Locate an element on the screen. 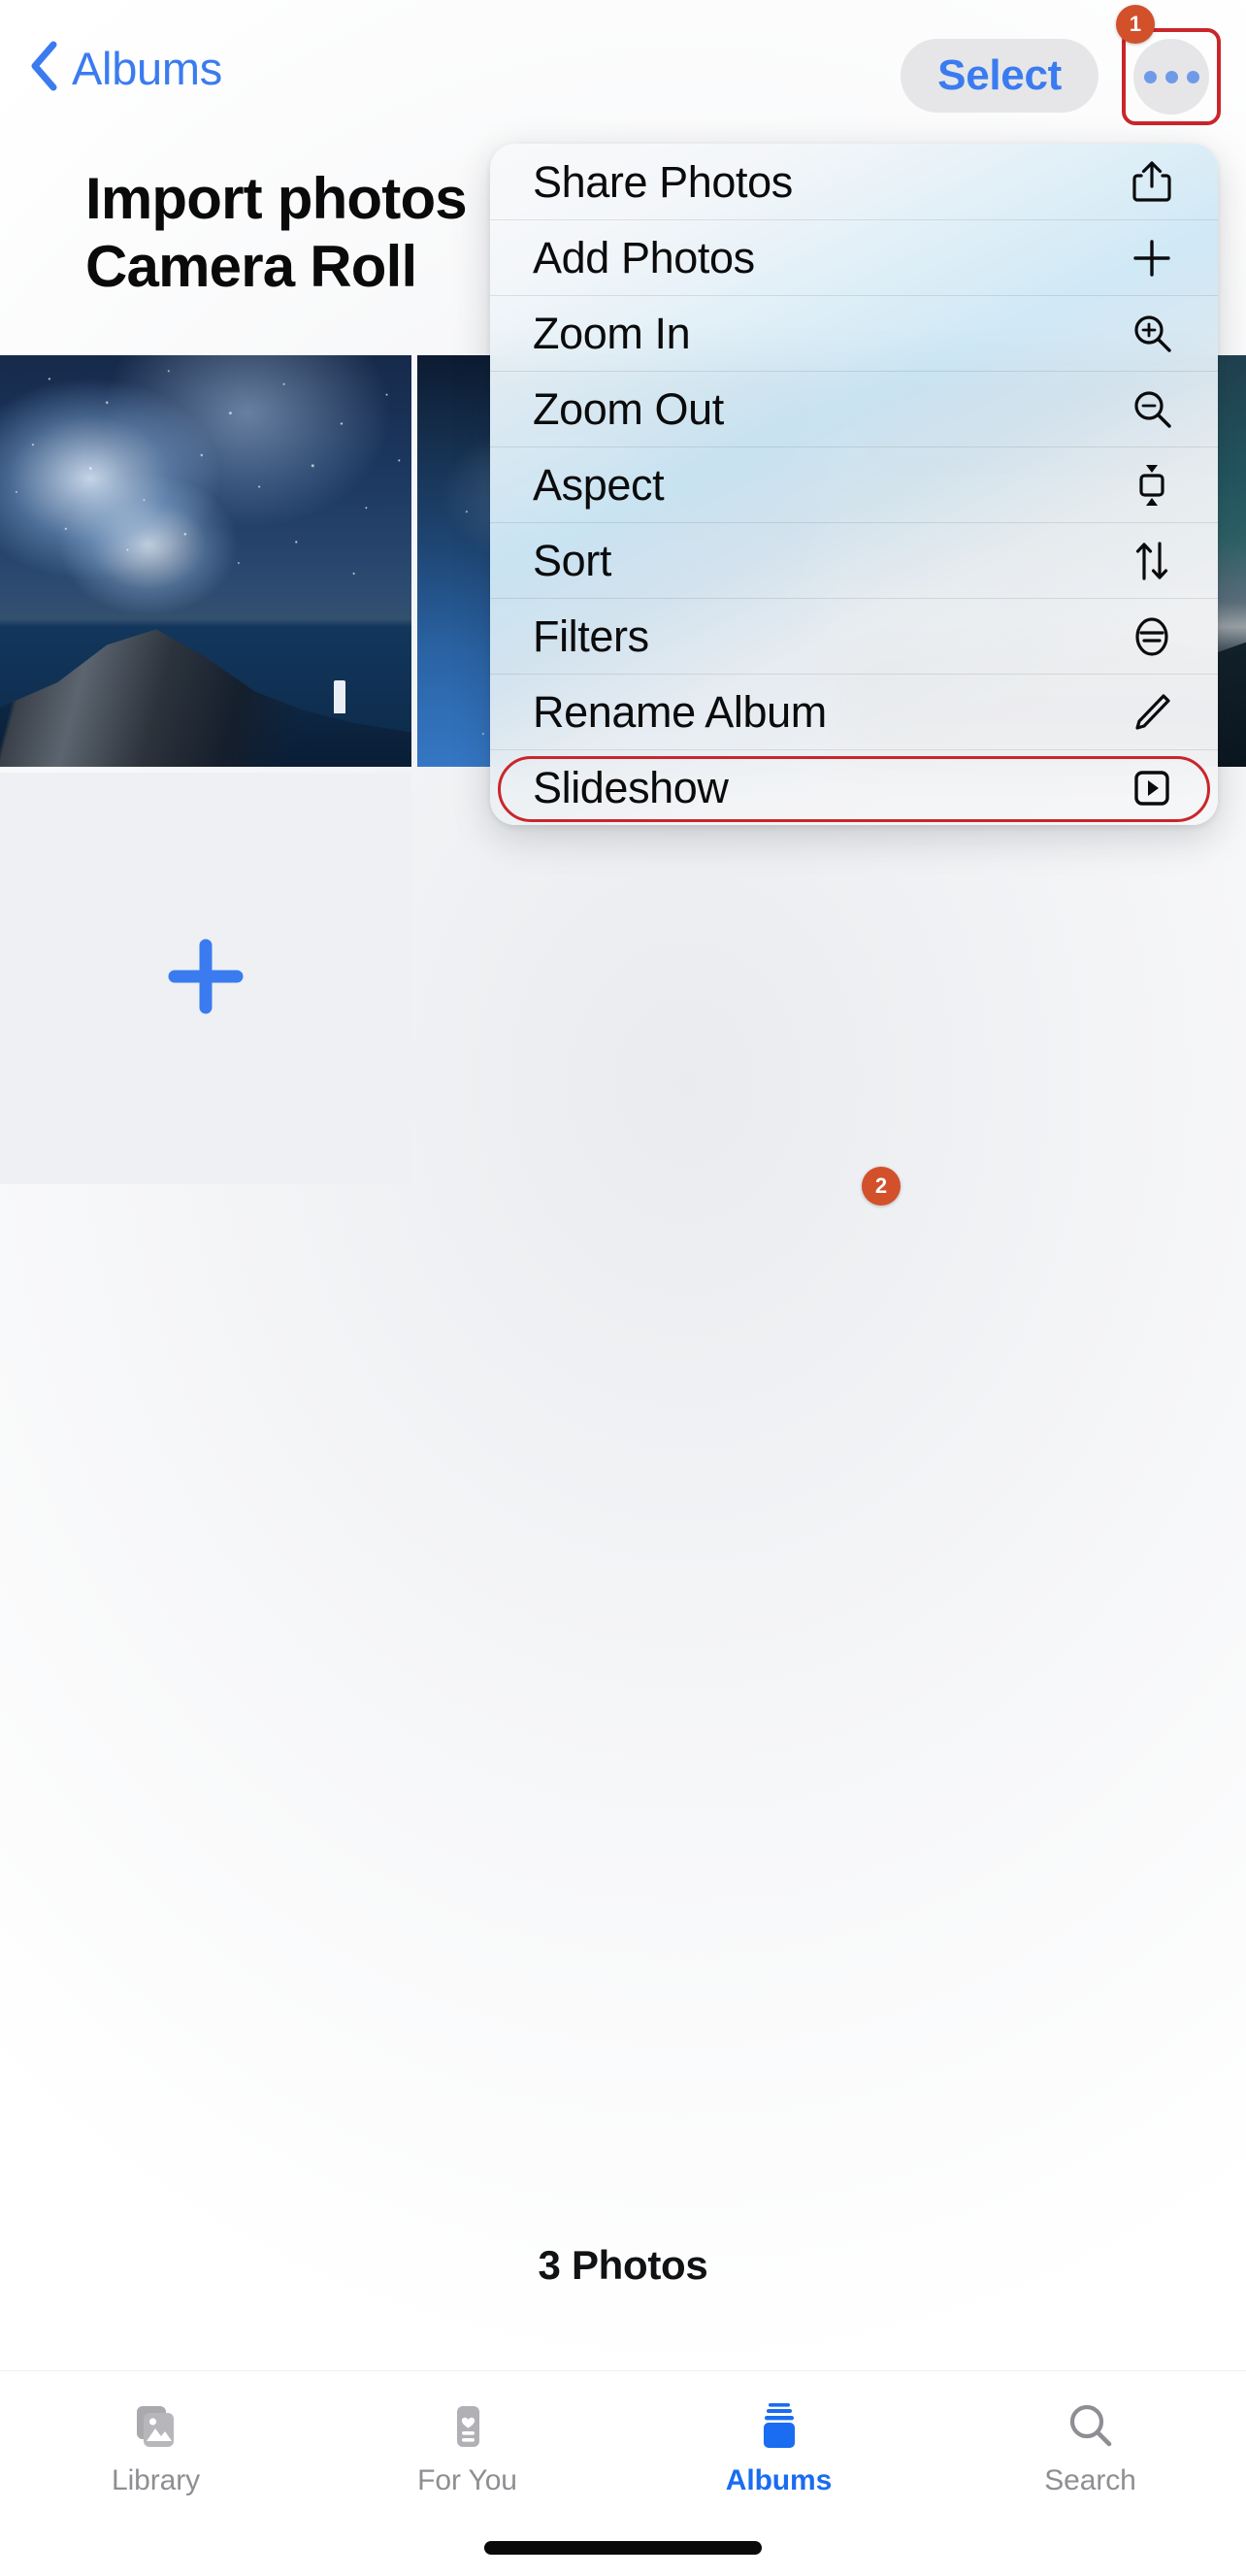 The image size is (1246, 2576). annotation-step-badge-2: 2 is located at coordinates (882, 1186).